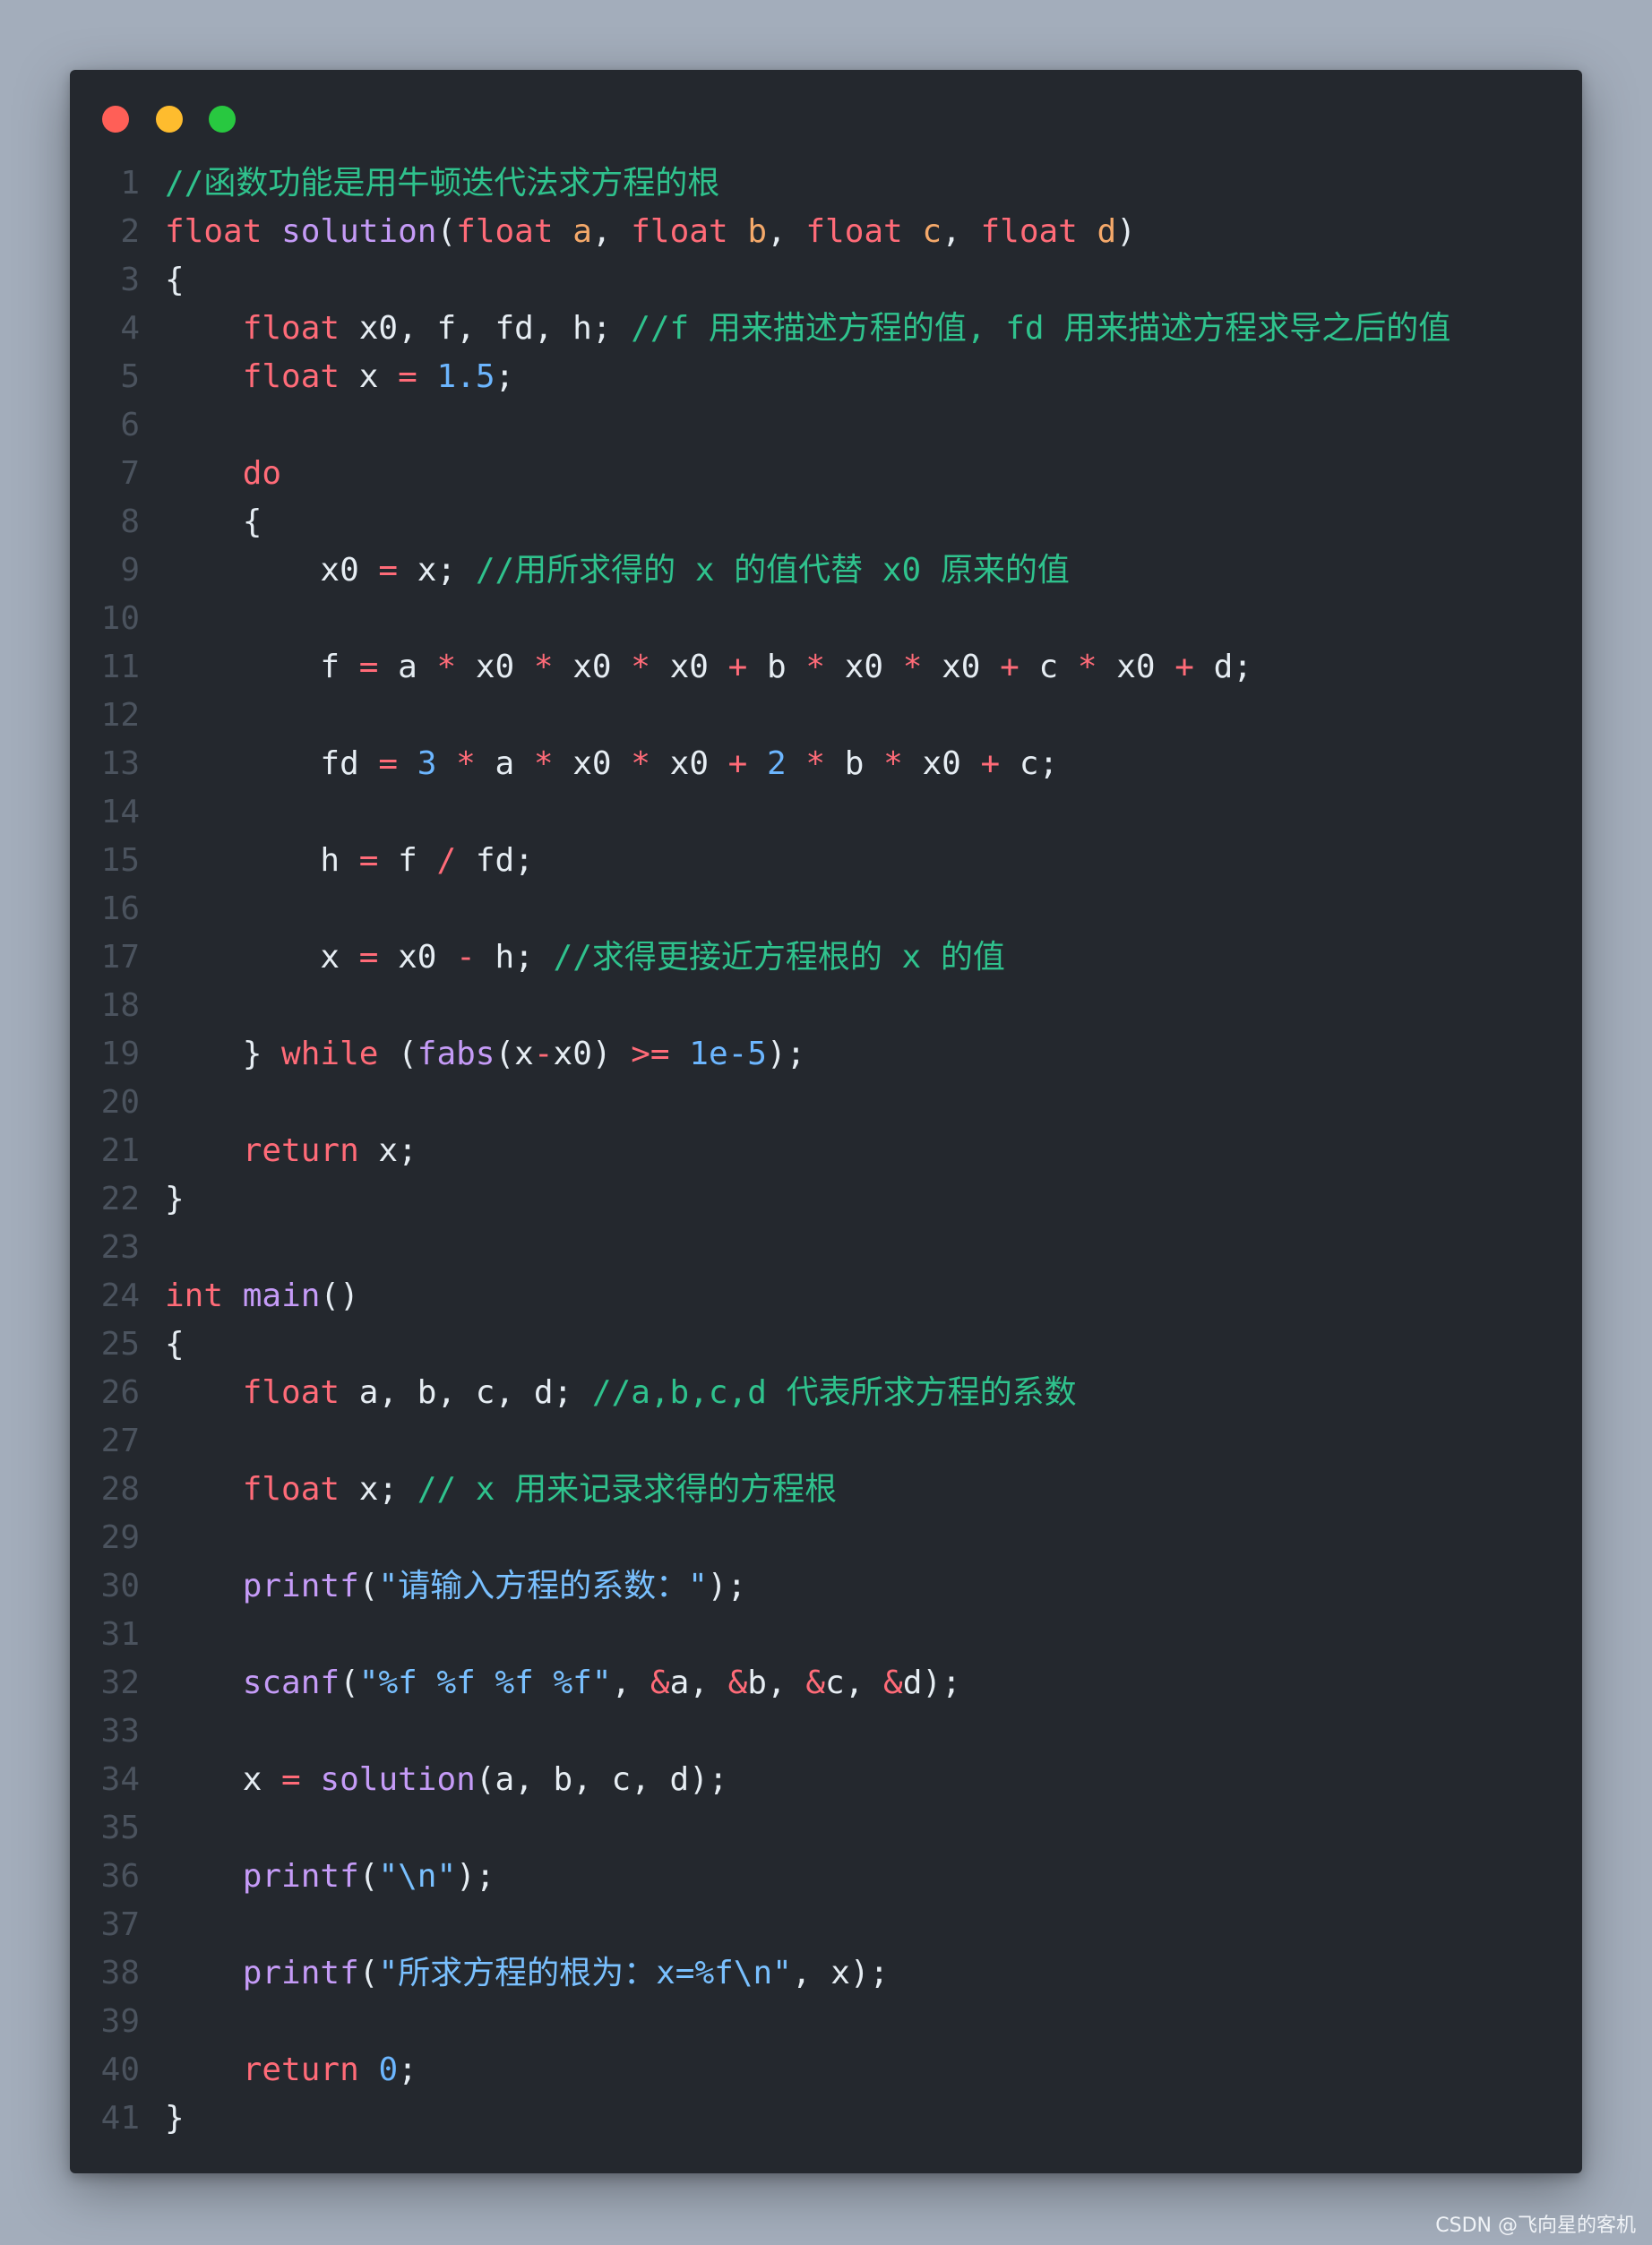 The image size is (1652, 2245). I want to click on code-token: //f 用来描述方程的值, fd 用来描述方程求导之后的值, so click(1041, 328).